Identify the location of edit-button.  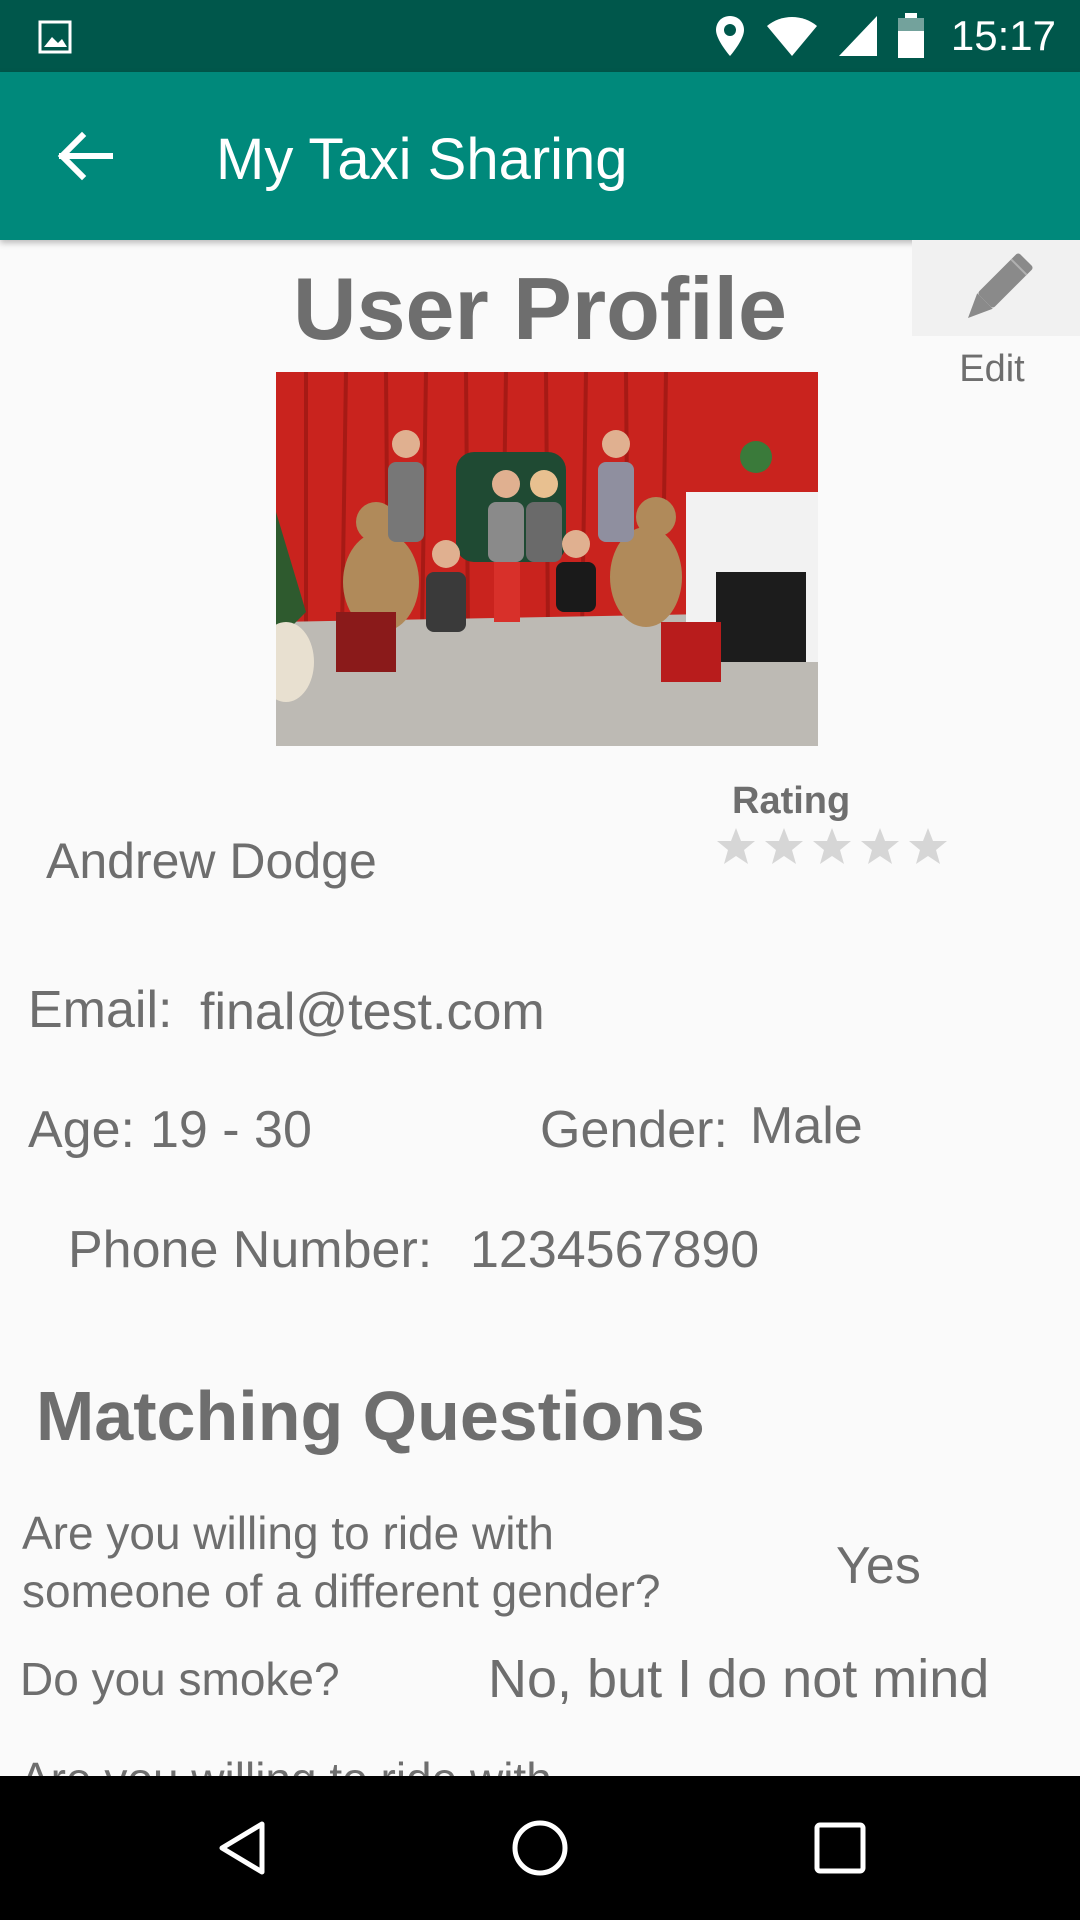
(996, 288).